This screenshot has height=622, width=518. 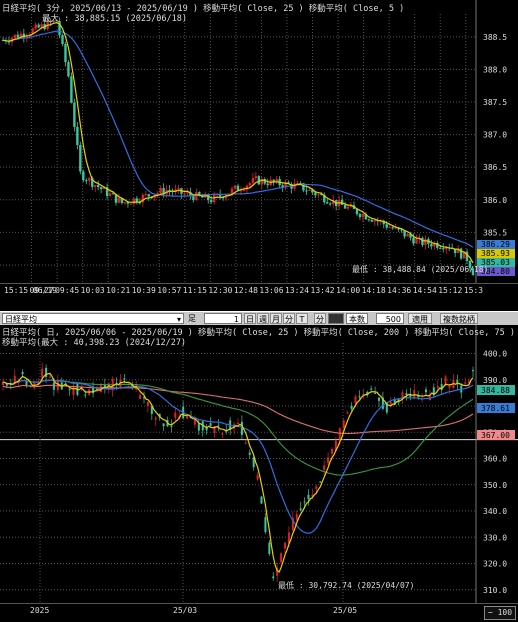 I want to click on apply-button: 適用, so click(x=420, y=318).